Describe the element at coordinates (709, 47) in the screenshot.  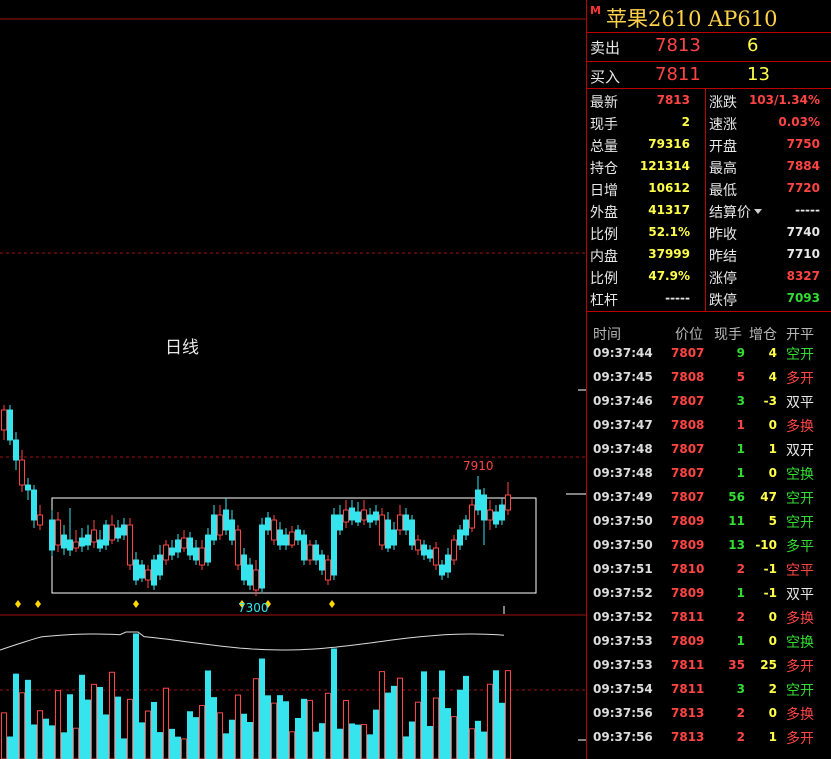
I see `sell-row: 卖出 7813 6` at that location.